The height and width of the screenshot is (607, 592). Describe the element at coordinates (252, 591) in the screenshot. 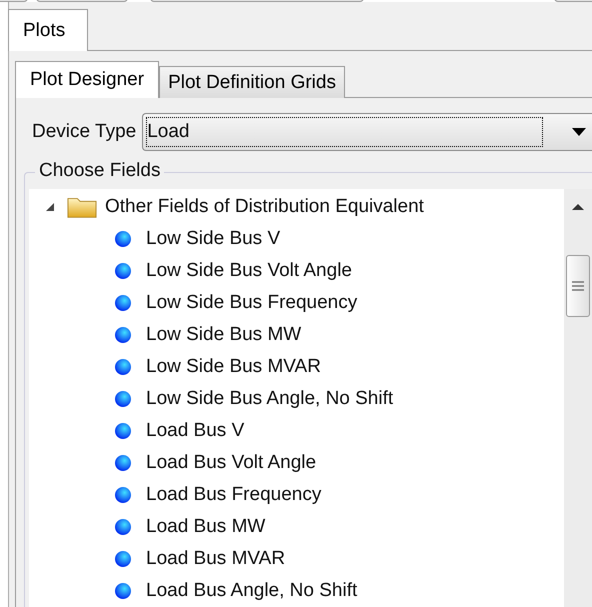

I see `tree-item: Load Bus Angle, No Shift` at that location.